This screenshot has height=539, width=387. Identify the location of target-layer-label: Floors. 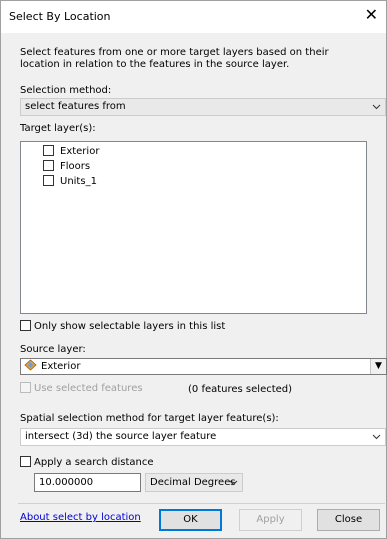
(75, 166).